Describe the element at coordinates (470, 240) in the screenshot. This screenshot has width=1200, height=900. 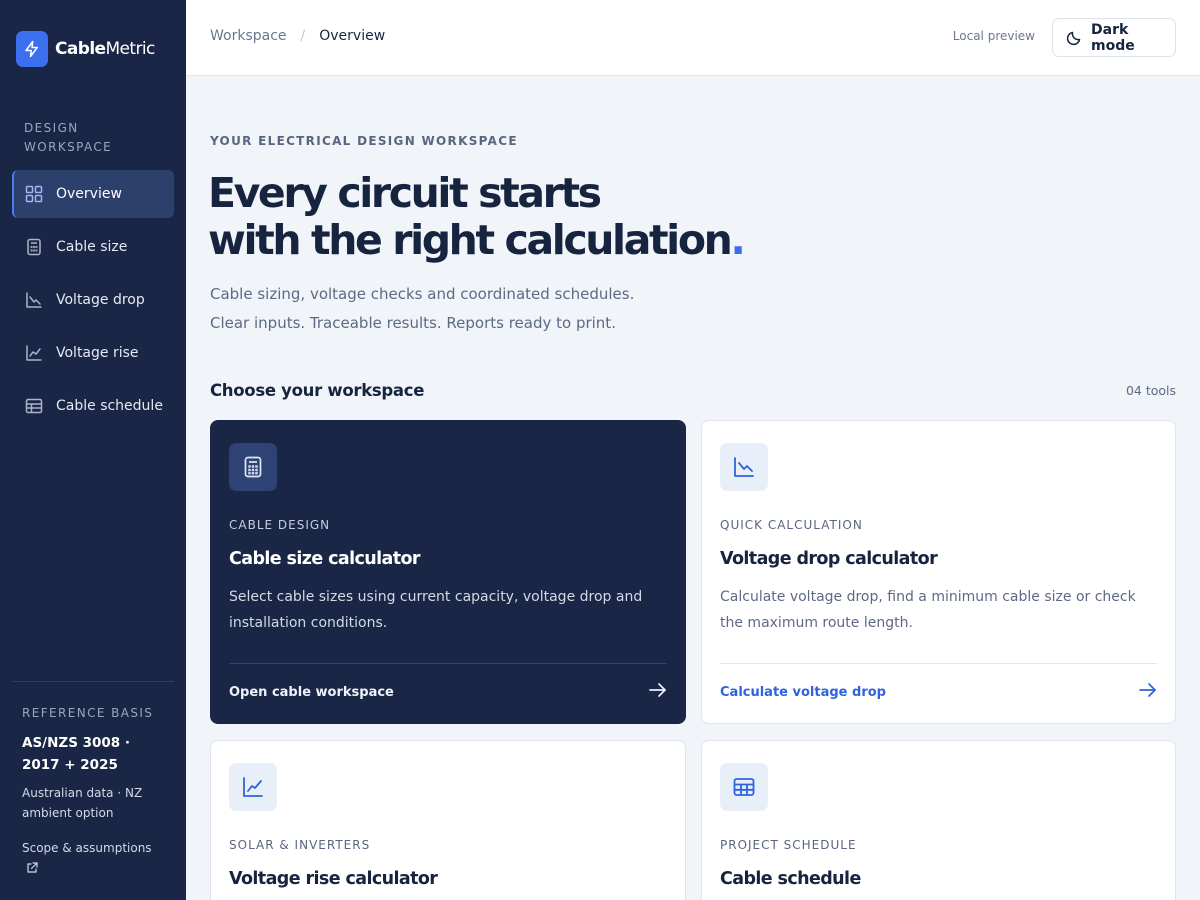
I see `title-line-2: with the right calculation` at that location.